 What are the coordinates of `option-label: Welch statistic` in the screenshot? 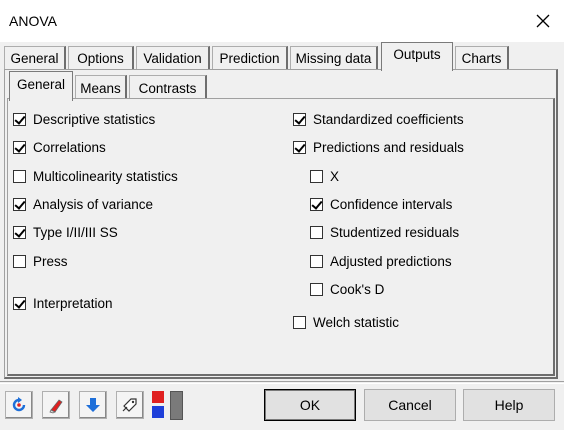 It's located at (356, 322).